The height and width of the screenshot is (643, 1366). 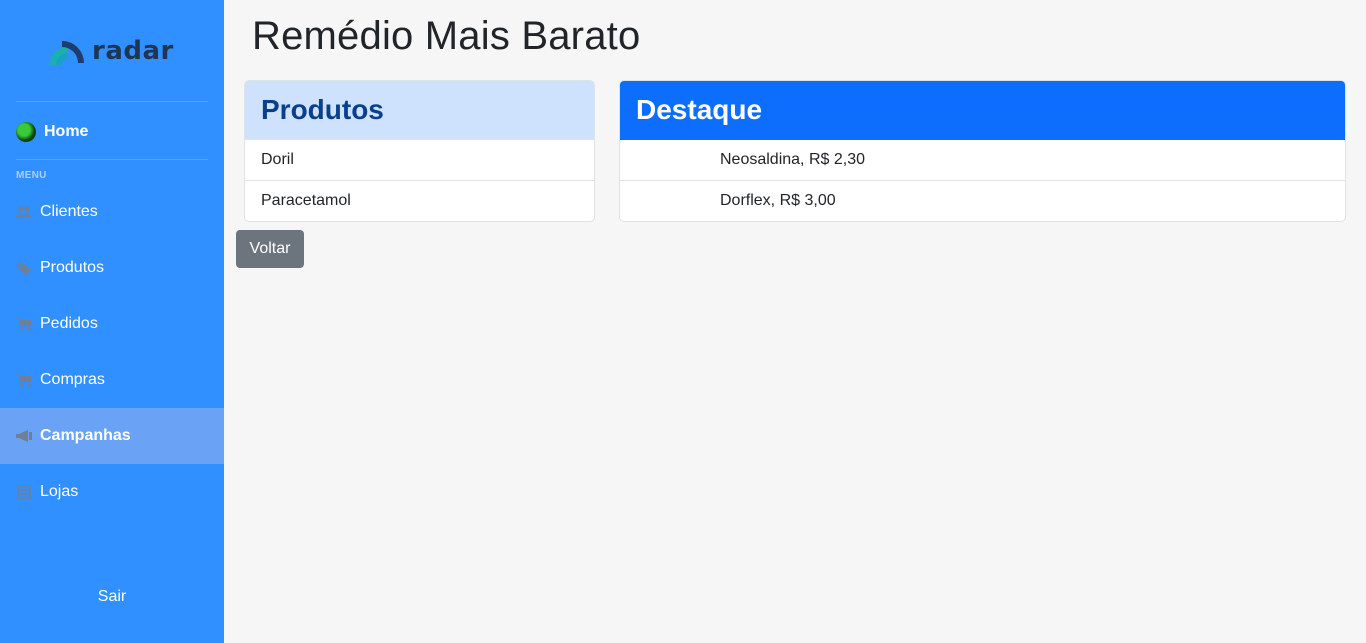 I want to click on produtos-card: Produtos Doril Paracetamol, so click(x=419, y=151).